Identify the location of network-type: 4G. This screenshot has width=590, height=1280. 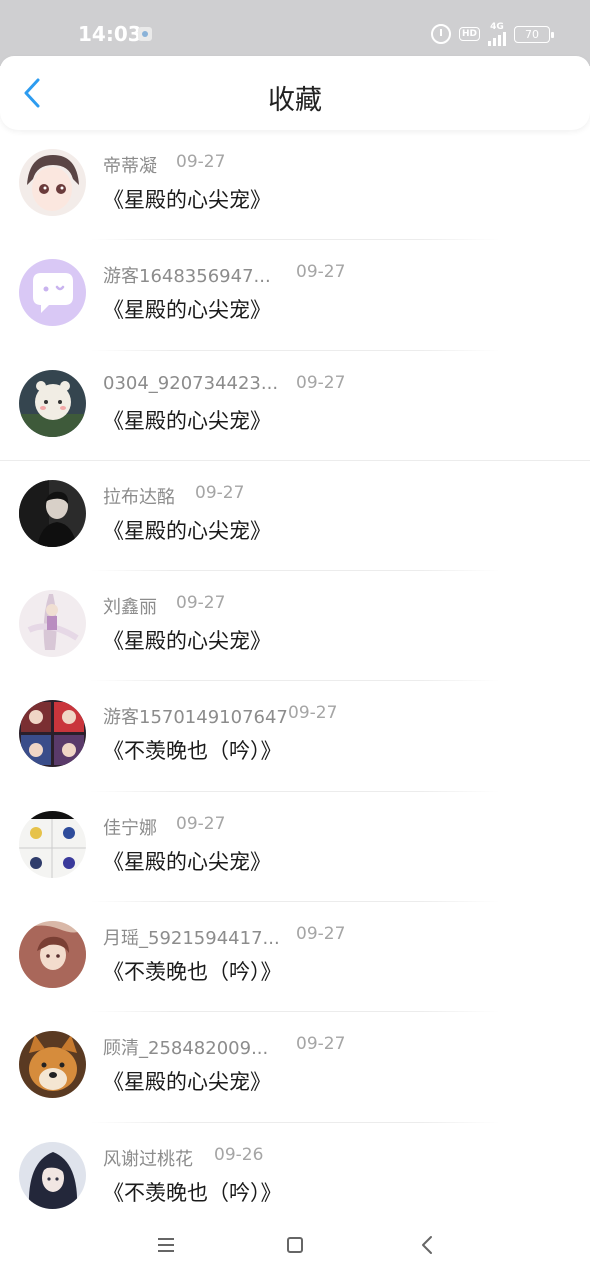
(497, 27).